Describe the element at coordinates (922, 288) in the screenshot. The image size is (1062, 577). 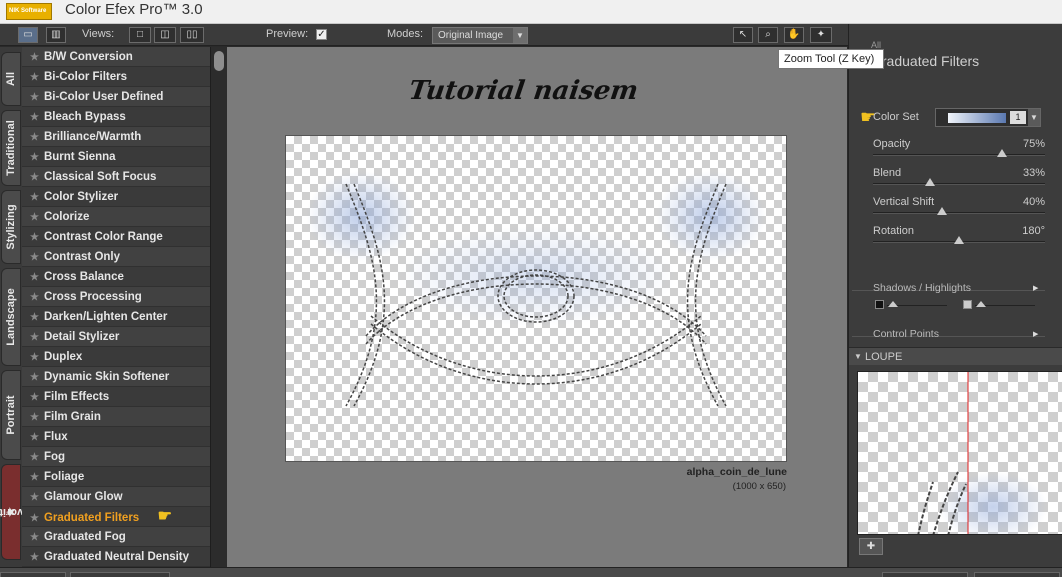
I see `shadows-highlights-header: Shadows / Highlights` at that location.